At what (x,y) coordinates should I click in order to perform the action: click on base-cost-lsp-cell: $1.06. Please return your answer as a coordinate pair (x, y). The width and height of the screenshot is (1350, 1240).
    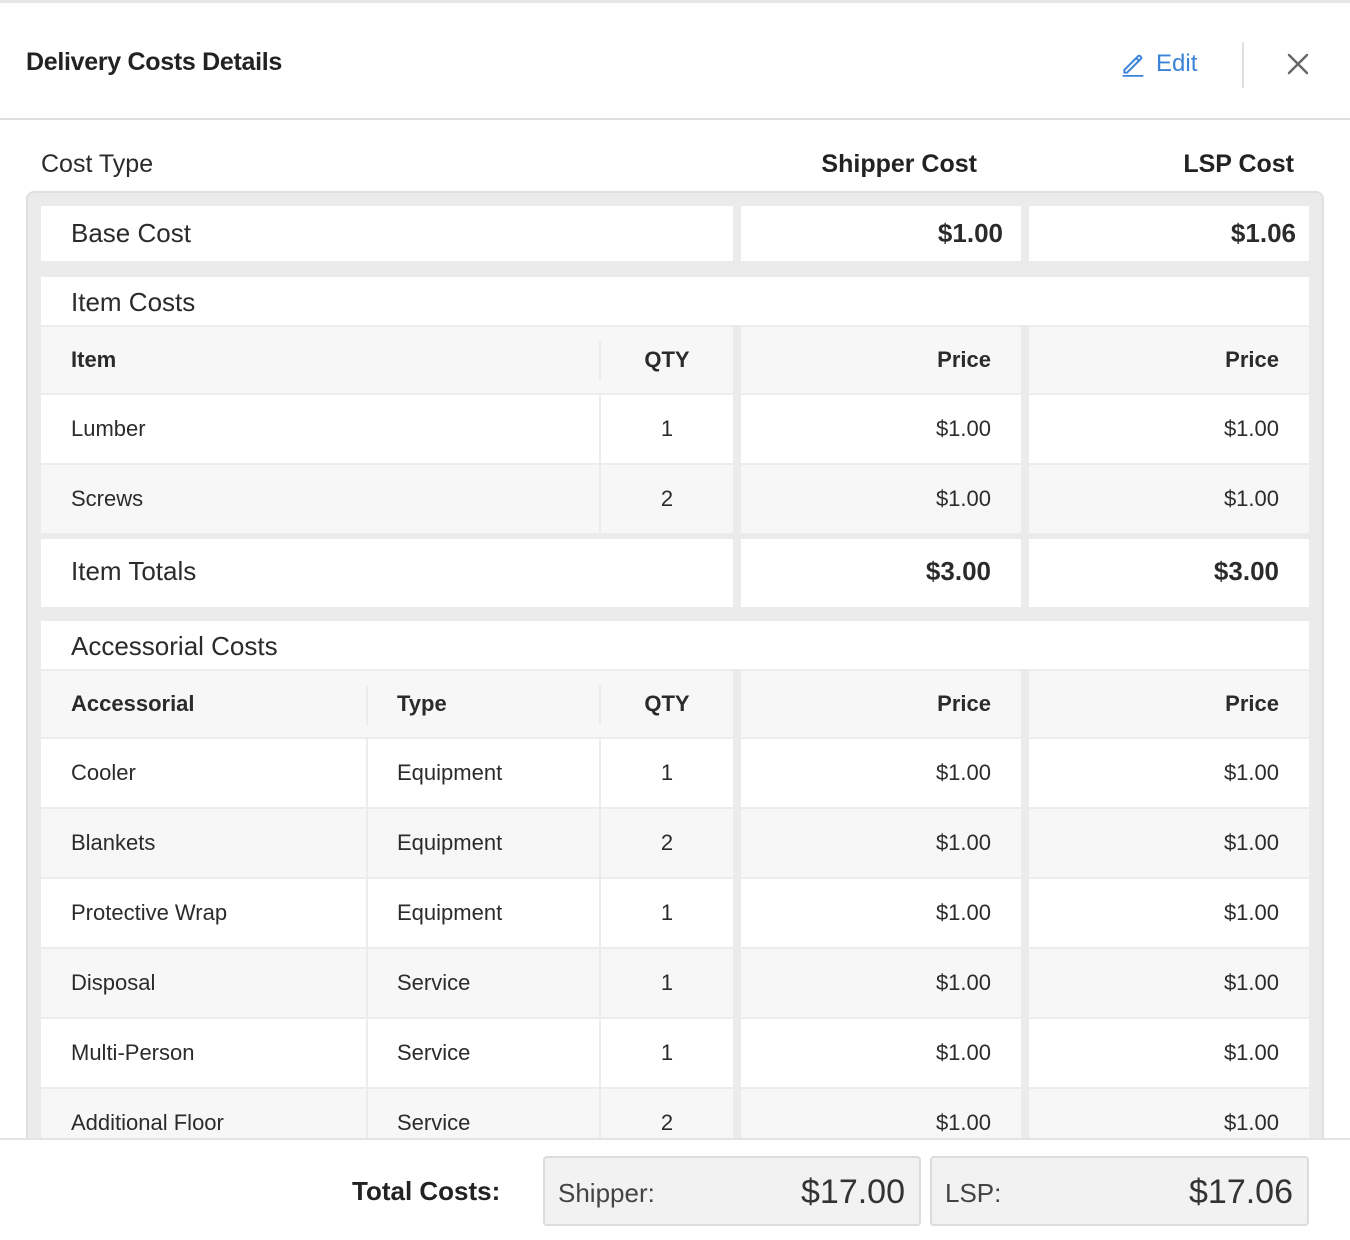
    Looking at the image, I should click on (1169, 233).